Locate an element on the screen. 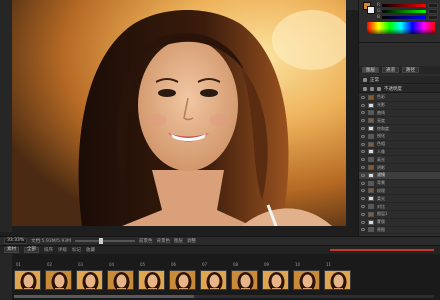  filmstrip-scrollbar is located at coordinates (224, 296).